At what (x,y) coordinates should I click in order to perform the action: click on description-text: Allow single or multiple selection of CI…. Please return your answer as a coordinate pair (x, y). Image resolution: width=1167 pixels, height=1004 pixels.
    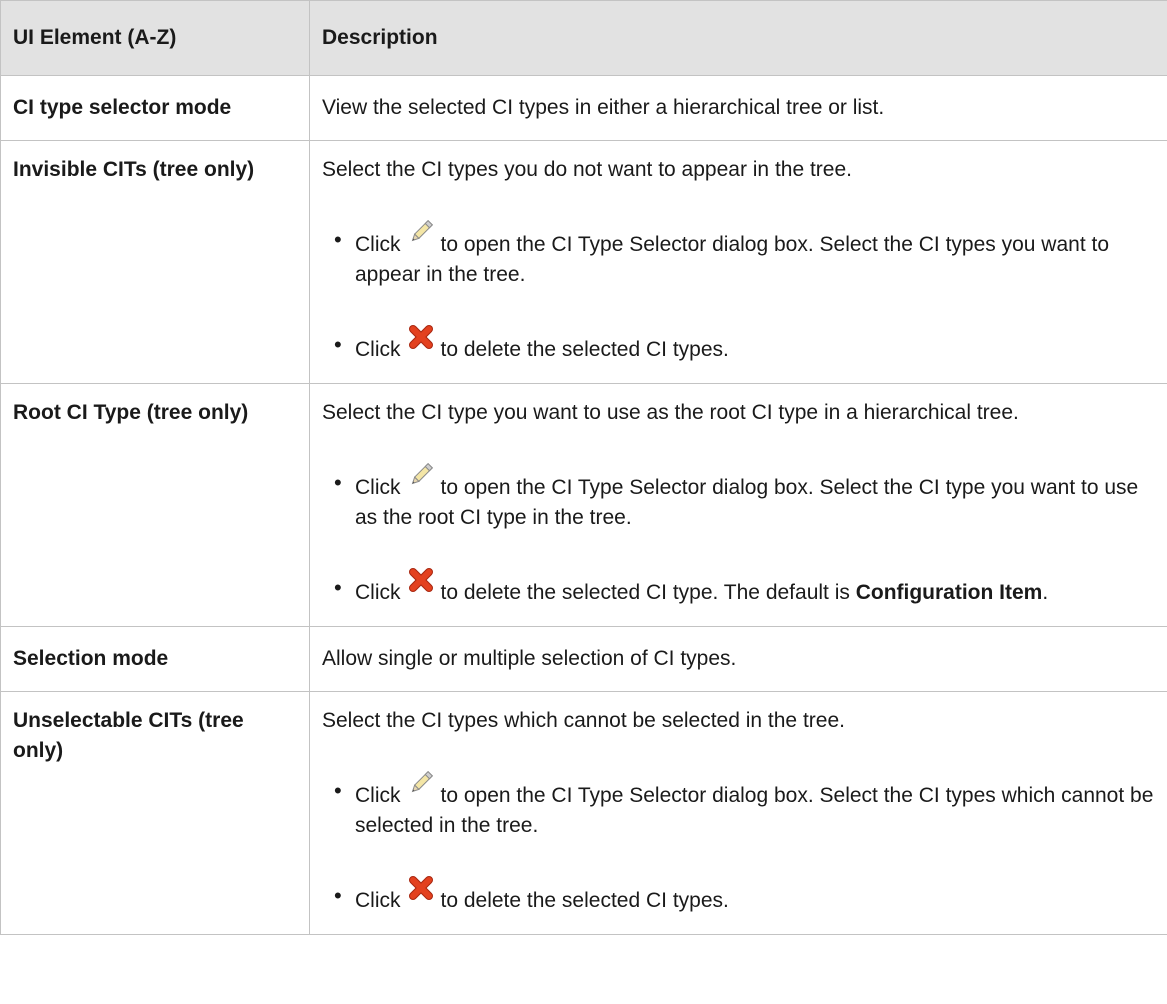
    Looking at the image, I should click on (529, 658).